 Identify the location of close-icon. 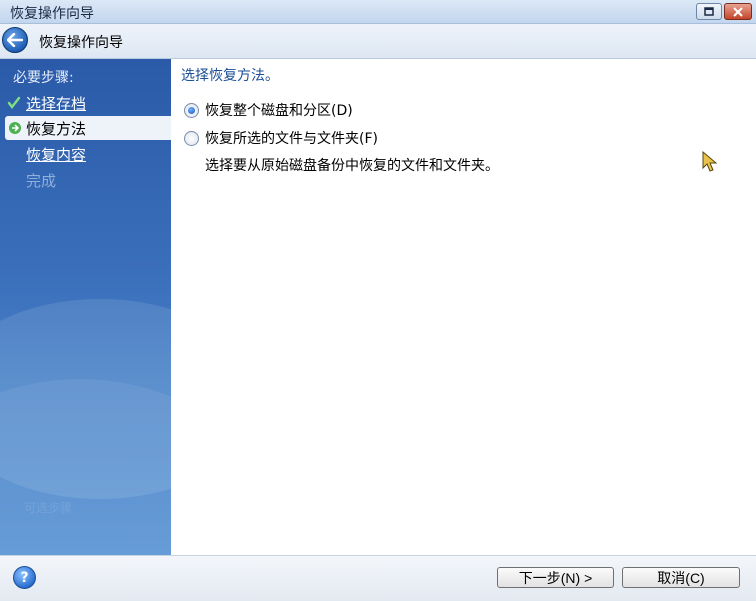
(738, 11).